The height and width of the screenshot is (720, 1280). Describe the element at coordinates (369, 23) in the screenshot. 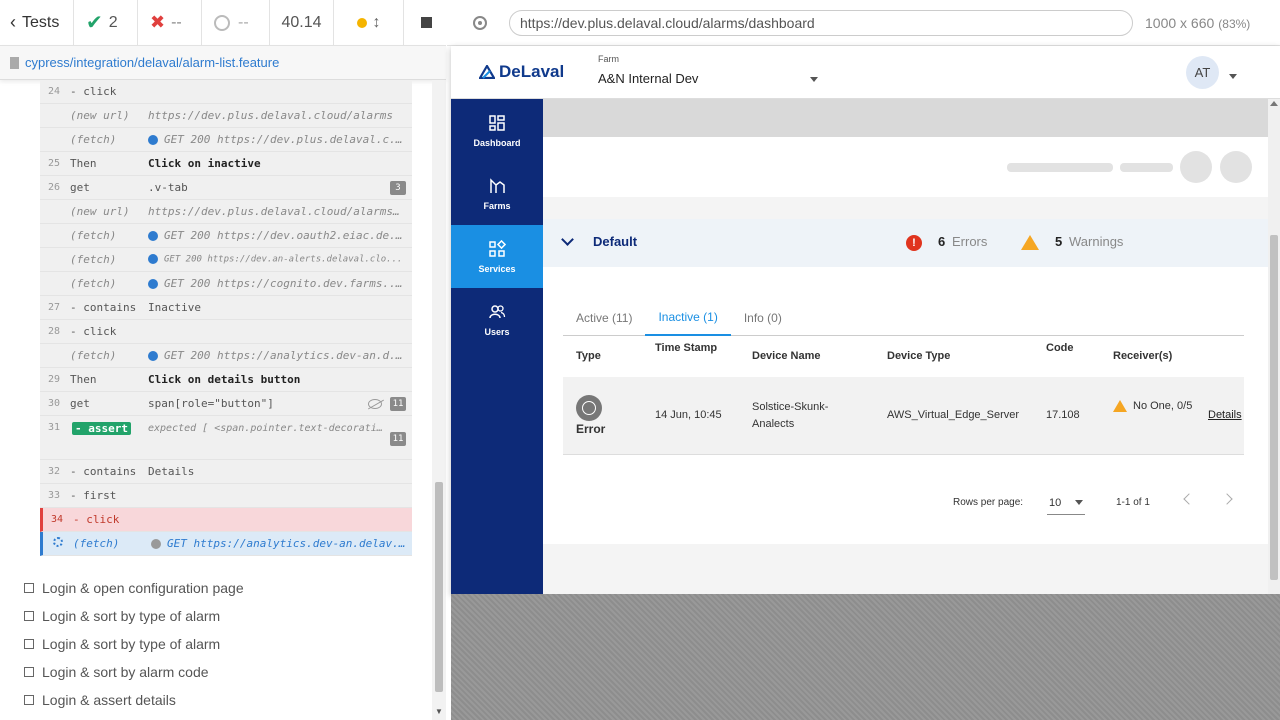

I see `auto-scroll-toggle: ↕` at that location.